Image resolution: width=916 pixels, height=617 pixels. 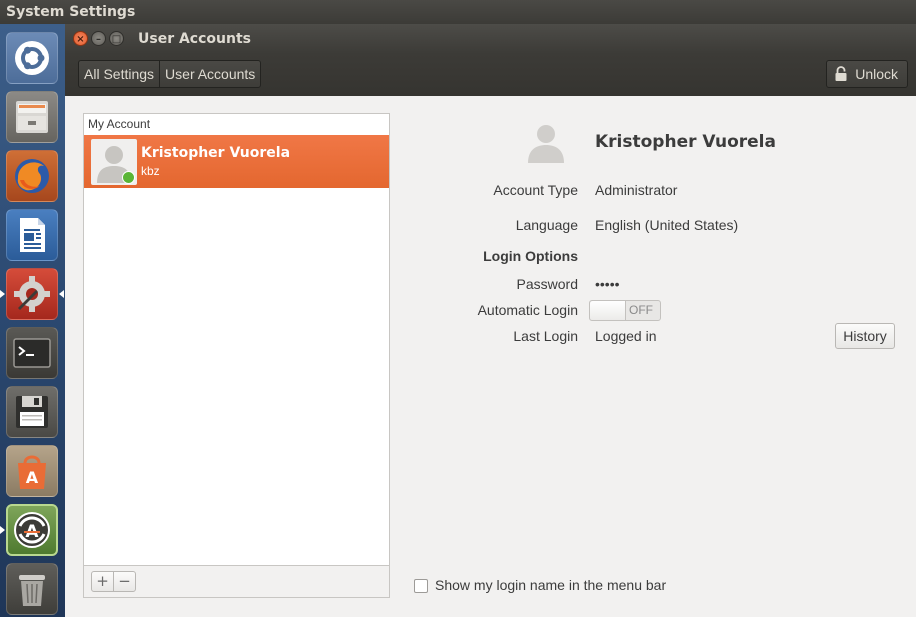 I want to click on window-title: User Accounts, so click(x=194, y=39).